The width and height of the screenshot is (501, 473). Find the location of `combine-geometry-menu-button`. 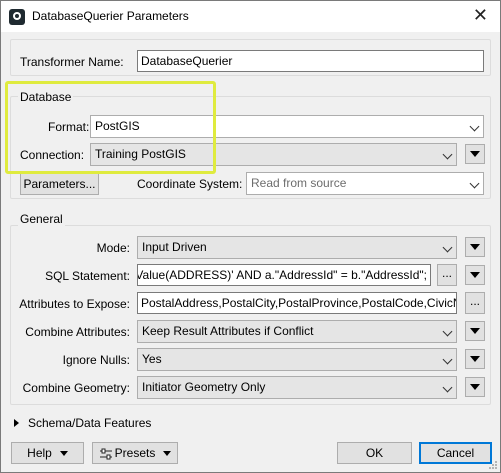

combine-geometry-menu-button is located at coordinates (475, 387).